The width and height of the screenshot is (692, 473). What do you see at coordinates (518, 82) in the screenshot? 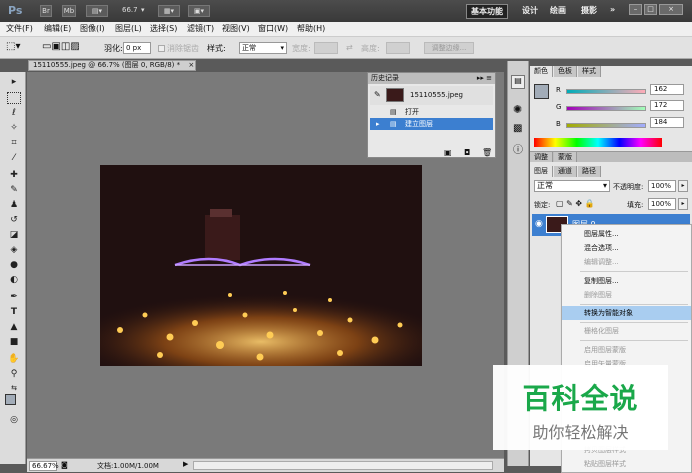
I see `history-panel-icon: ▤` at bounding box center [518, 82].